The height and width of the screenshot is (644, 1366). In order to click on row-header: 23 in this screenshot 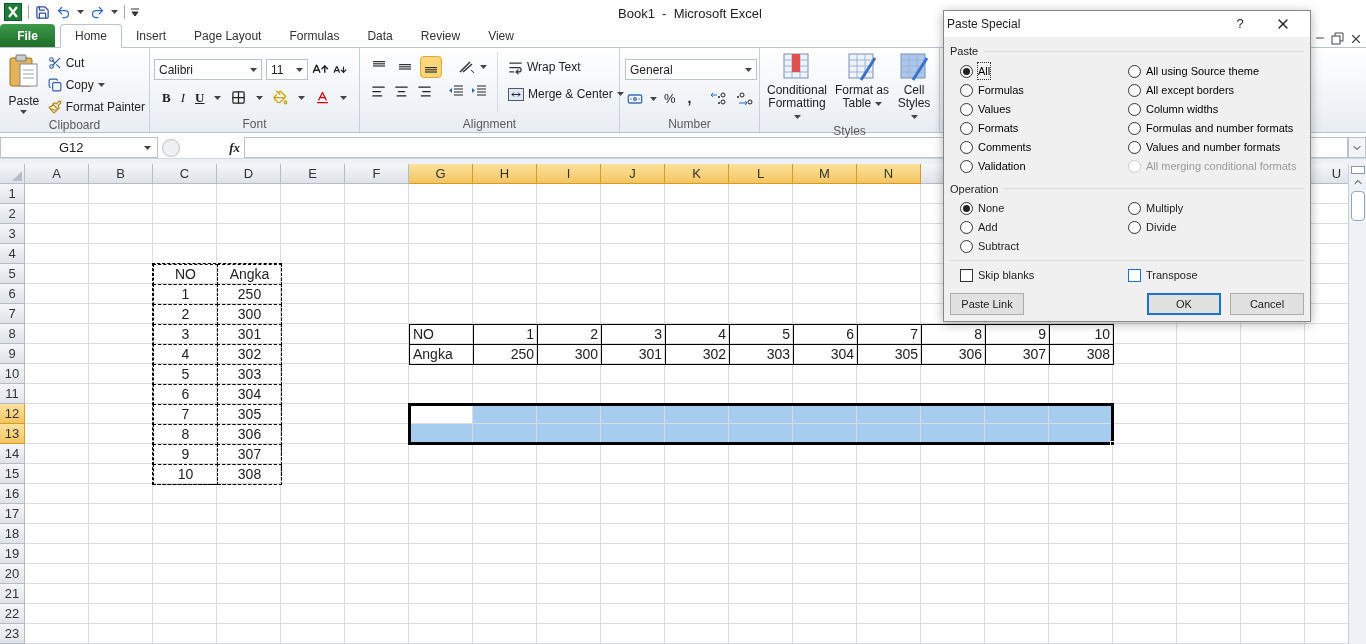, I will do `click(12, 634)`.